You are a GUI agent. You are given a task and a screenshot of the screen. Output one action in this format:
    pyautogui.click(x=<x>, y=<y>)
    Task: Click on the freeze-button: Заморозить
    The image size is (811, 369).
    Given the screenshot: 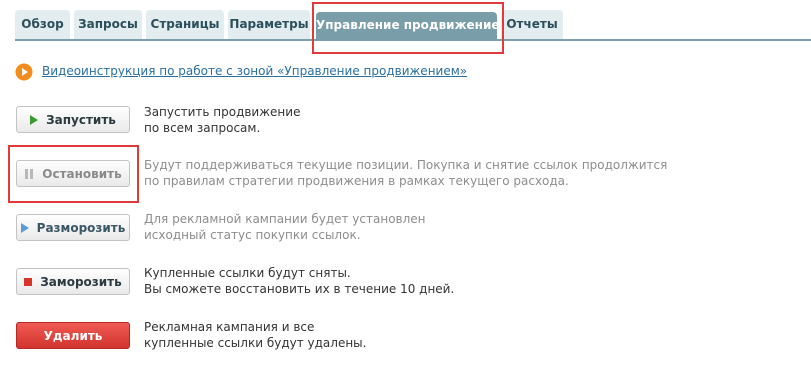 What is the action you would take?
    pyautogui.click(x=73, y=281)
    